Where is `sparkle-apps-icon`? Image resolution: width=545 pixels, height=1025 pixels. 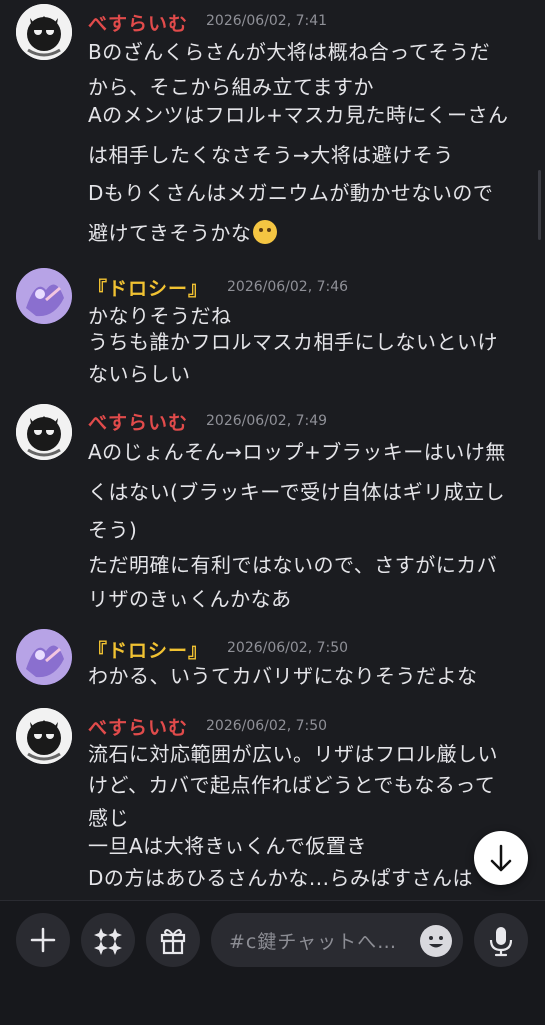 sparkle-apps-icon is located at coordinates (108, 941).